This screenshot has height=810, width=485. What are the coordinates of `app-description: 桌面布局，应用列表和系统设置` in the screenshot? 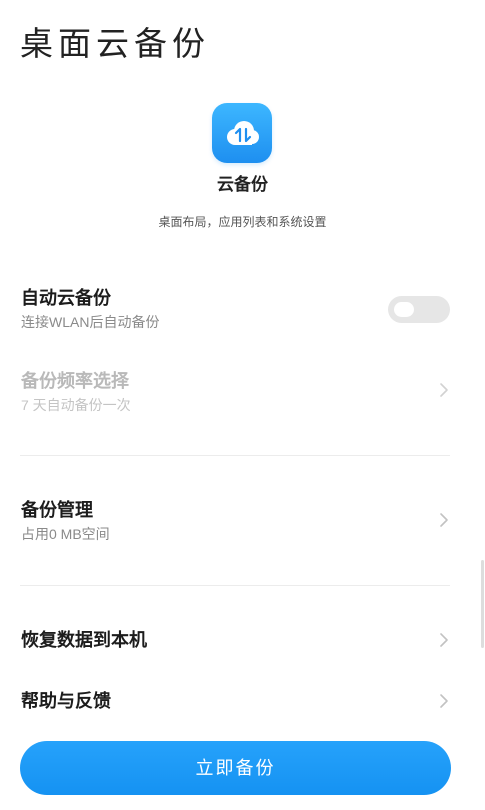 It's located at (242, 222).